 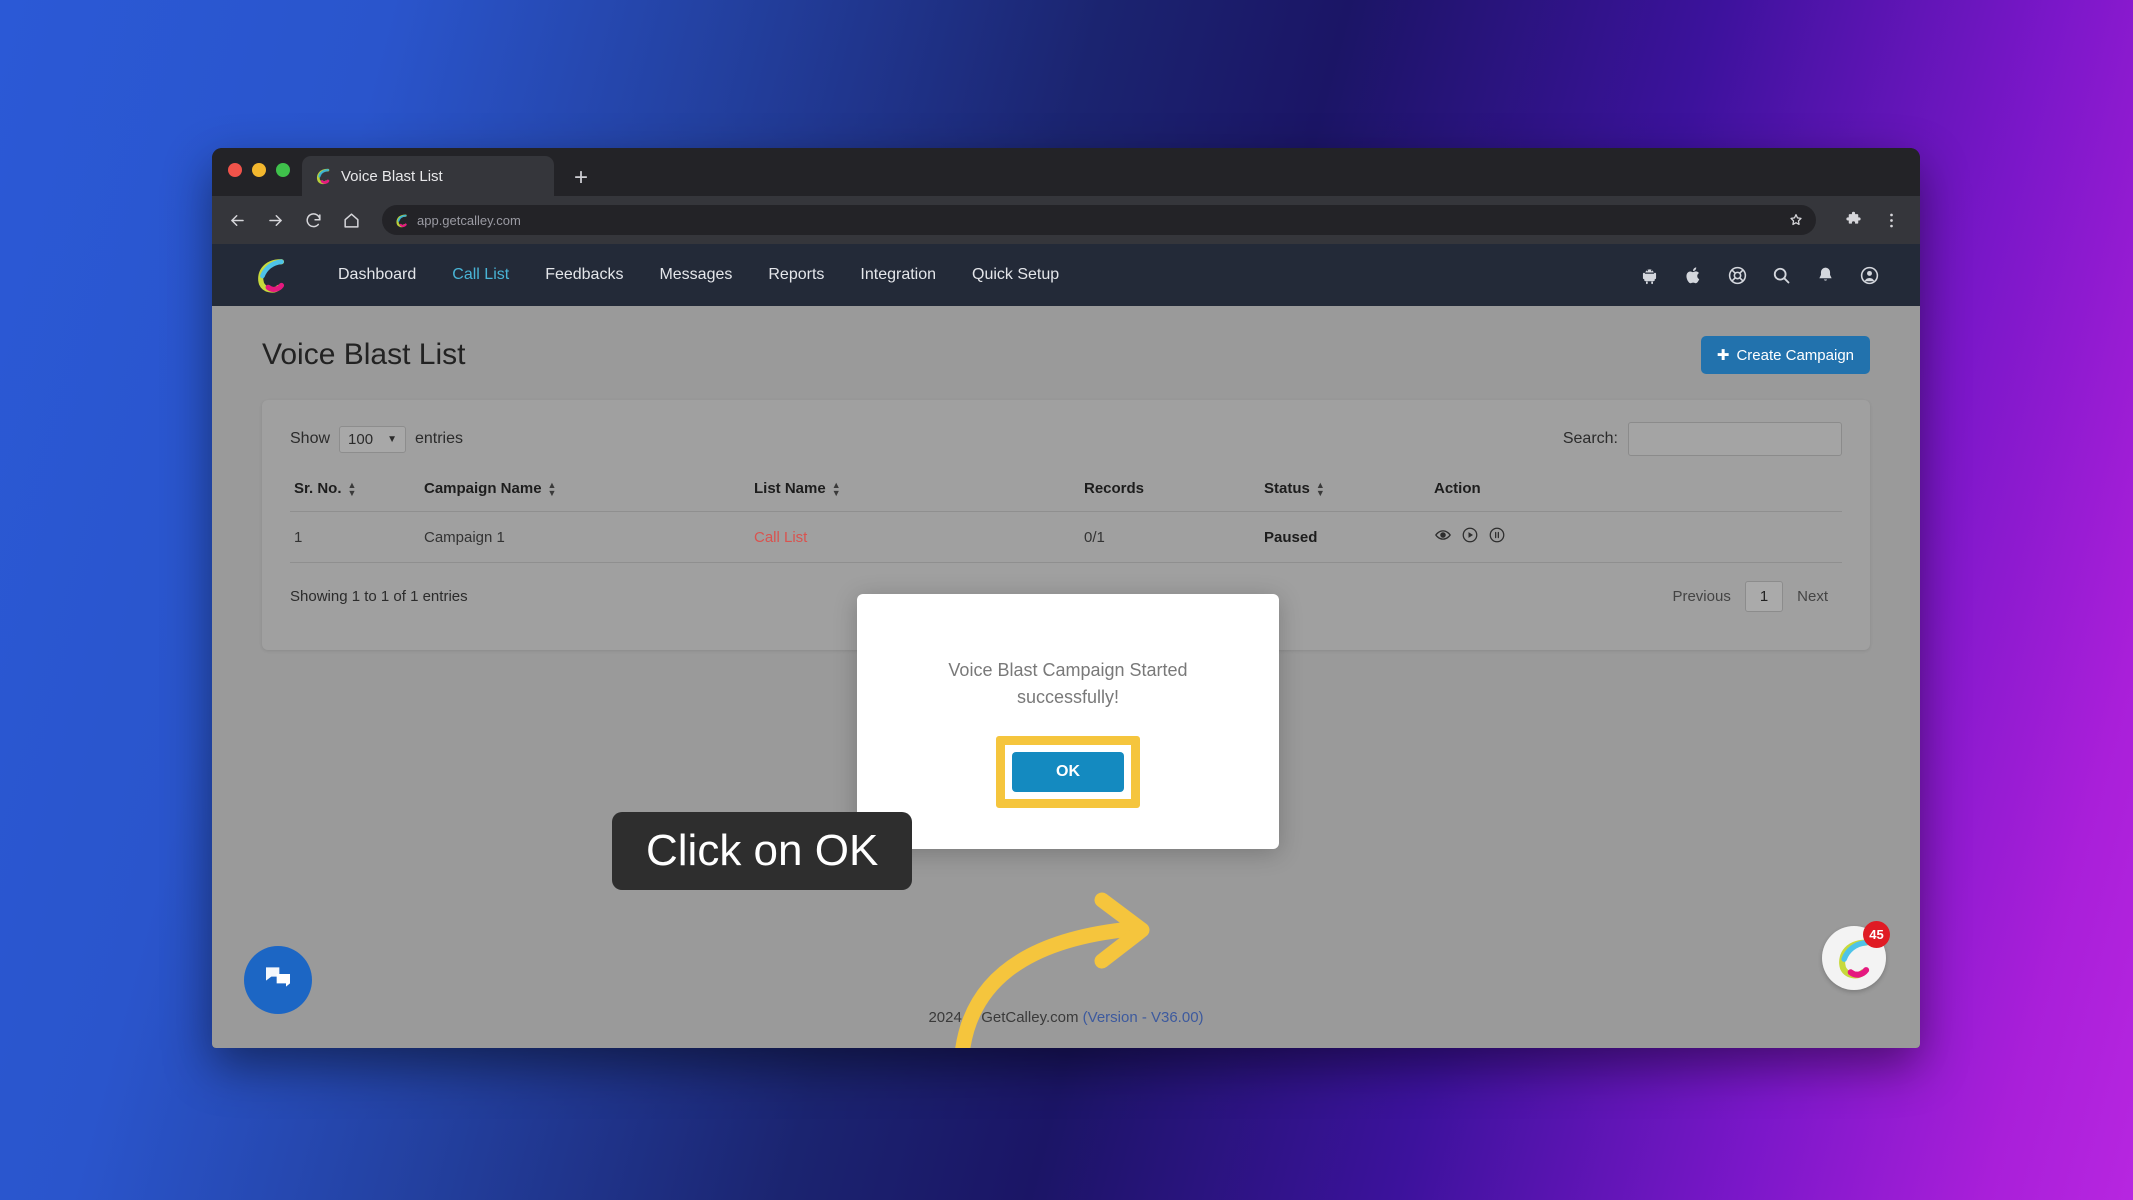 I want to click on annotation-callout: Click on OK, so click(x=762, y=851).